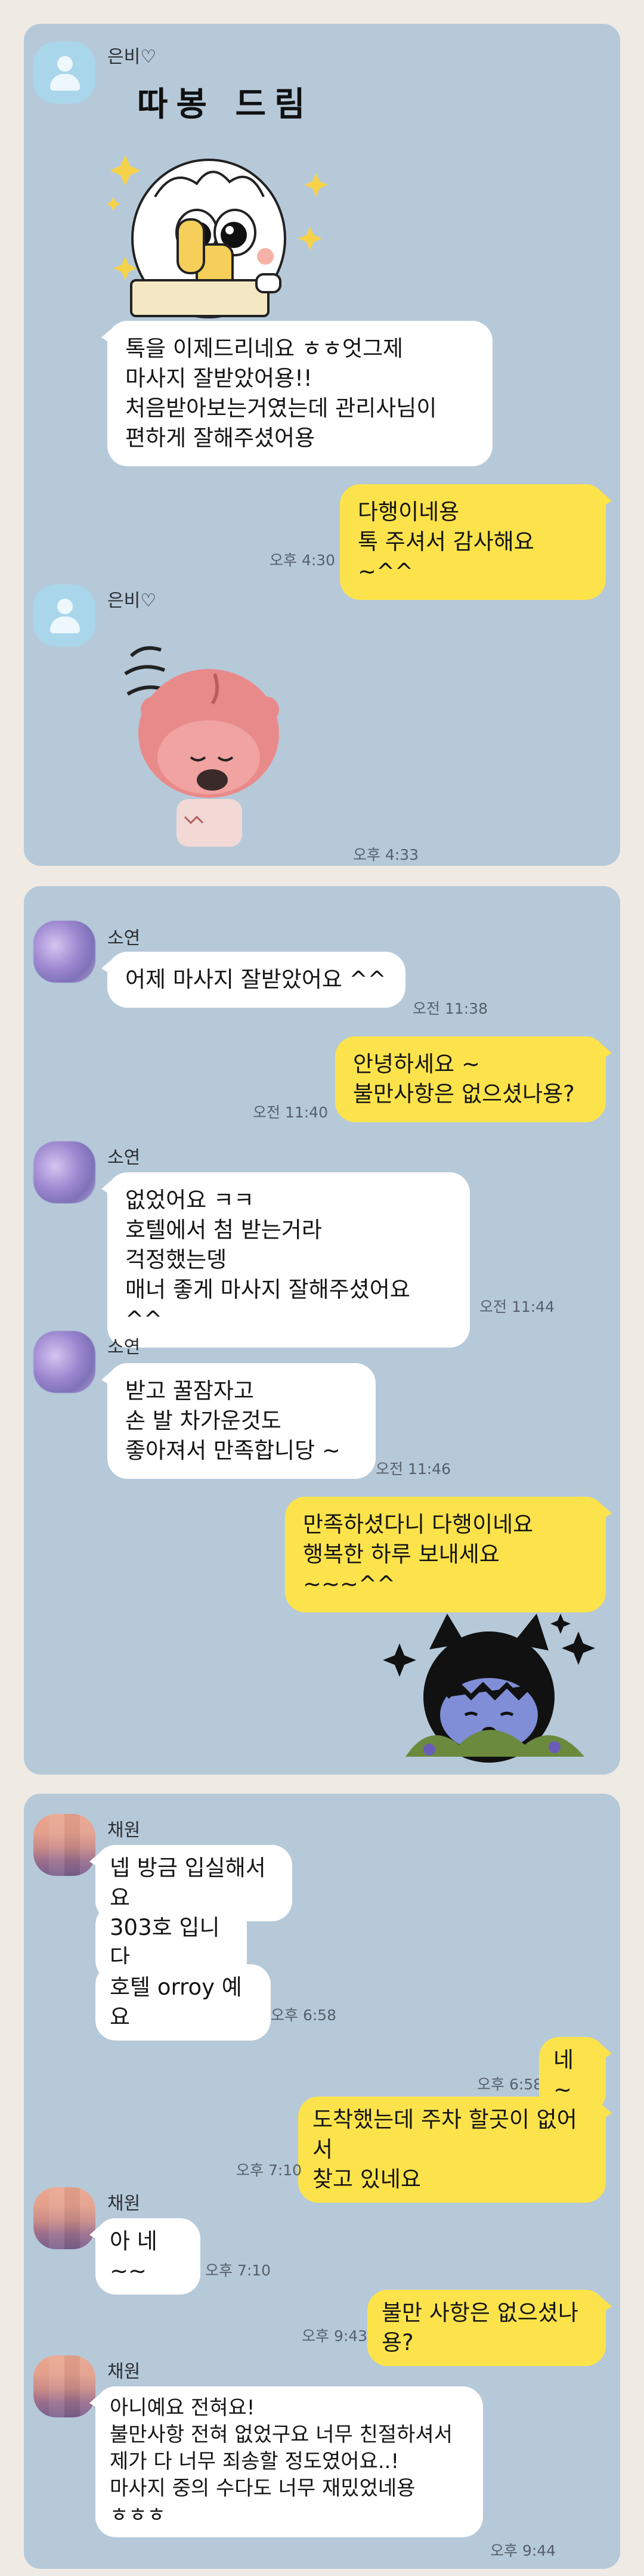 The height and width of the screenshot is (2576, 644). I want to click on bowing-character-sticker, so click(209, 745).